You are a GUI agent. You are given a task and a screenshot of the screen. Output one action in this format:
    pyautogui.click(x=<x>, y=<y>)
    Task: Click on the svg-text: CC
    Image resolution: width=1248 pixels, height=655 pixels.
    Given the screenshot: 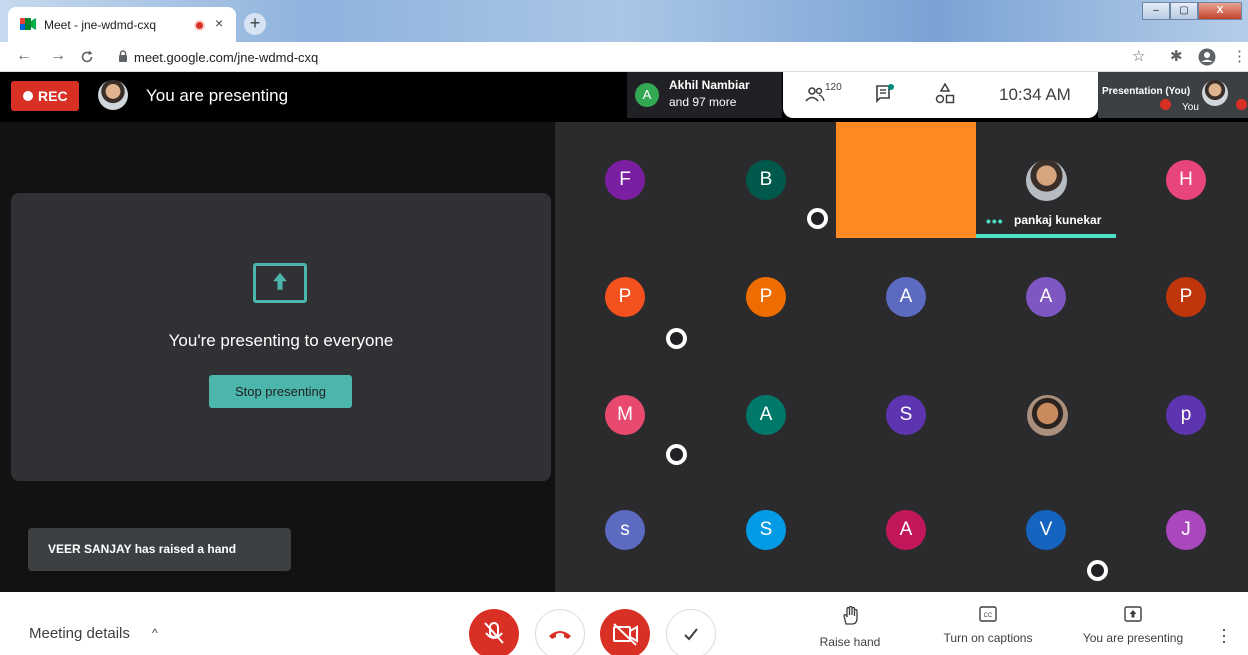 What is the action you would take?
    pyautogui.click(x=988, y=616)
    